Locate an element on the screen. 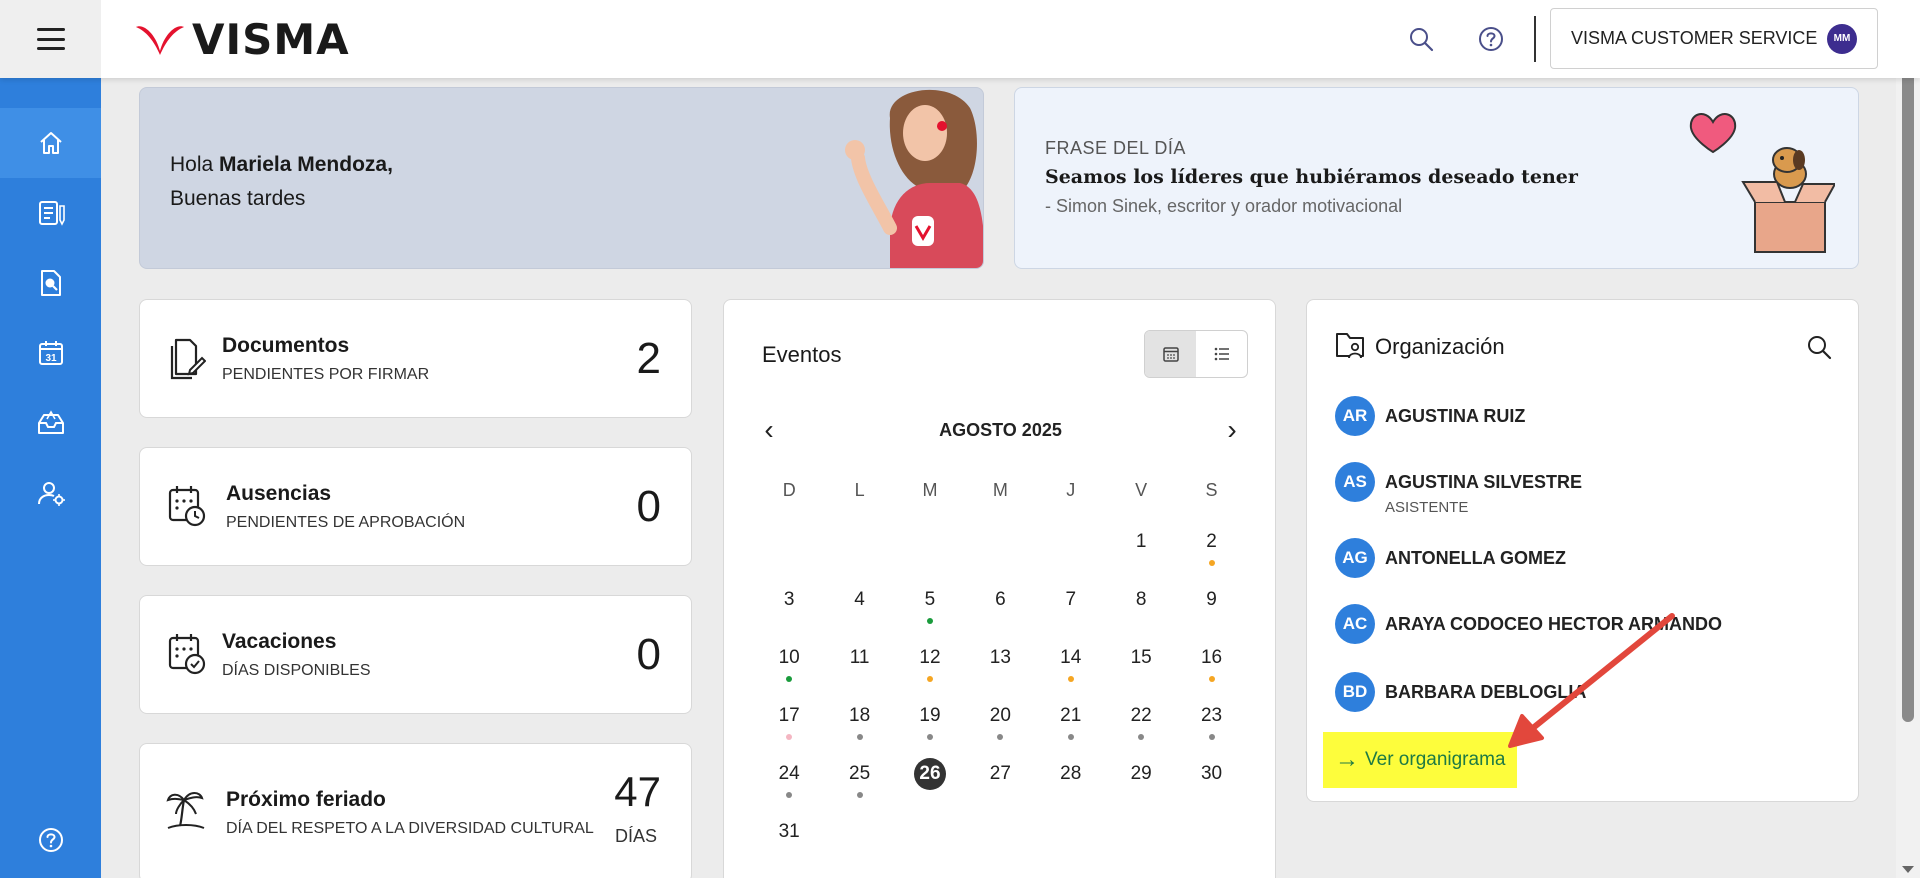 Image resolution: width=1920 pixels, height=878 pixels. greeting-text: Hola Mariela Mendoza, Buenas tardes is located at coordinates (281, 182).